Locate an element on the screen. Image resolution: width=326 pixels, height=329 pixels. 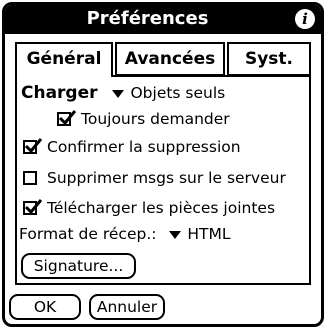
format-value: HTML is located at coordinates (209, 234).